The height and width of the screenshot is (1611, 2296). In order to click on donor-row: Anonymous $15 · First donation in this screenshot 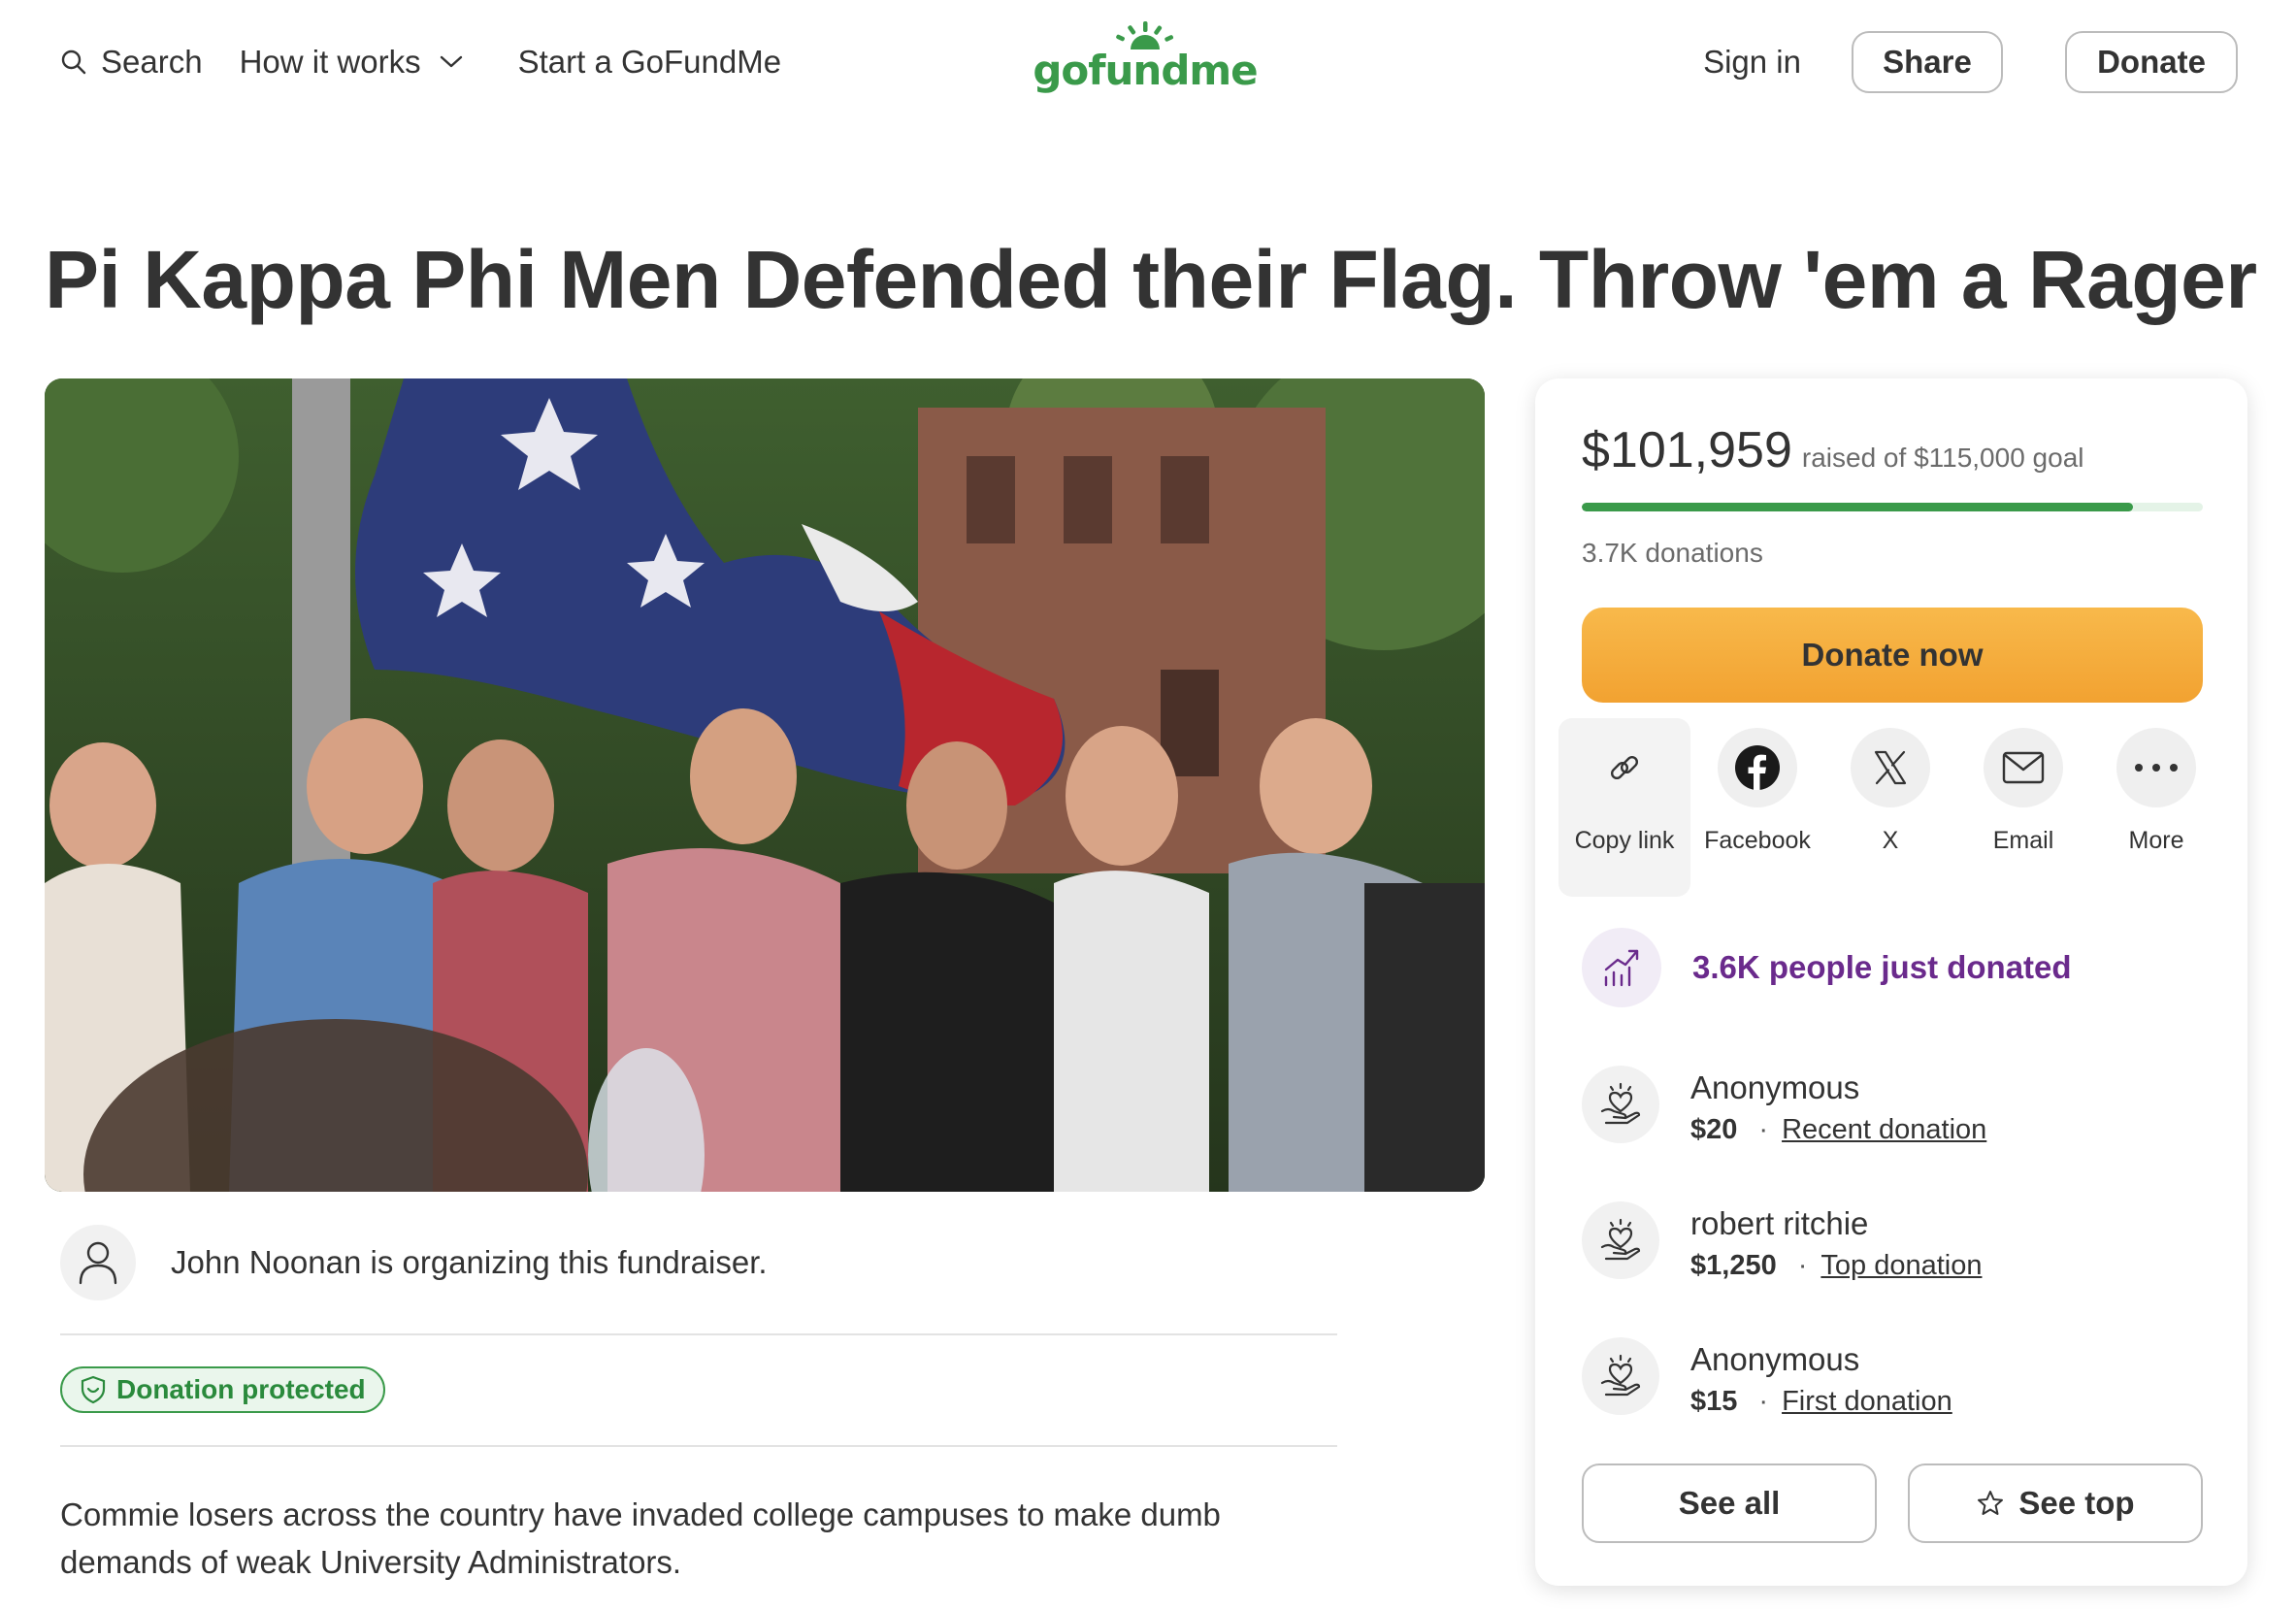, I will do `click(1767, 1377)`.